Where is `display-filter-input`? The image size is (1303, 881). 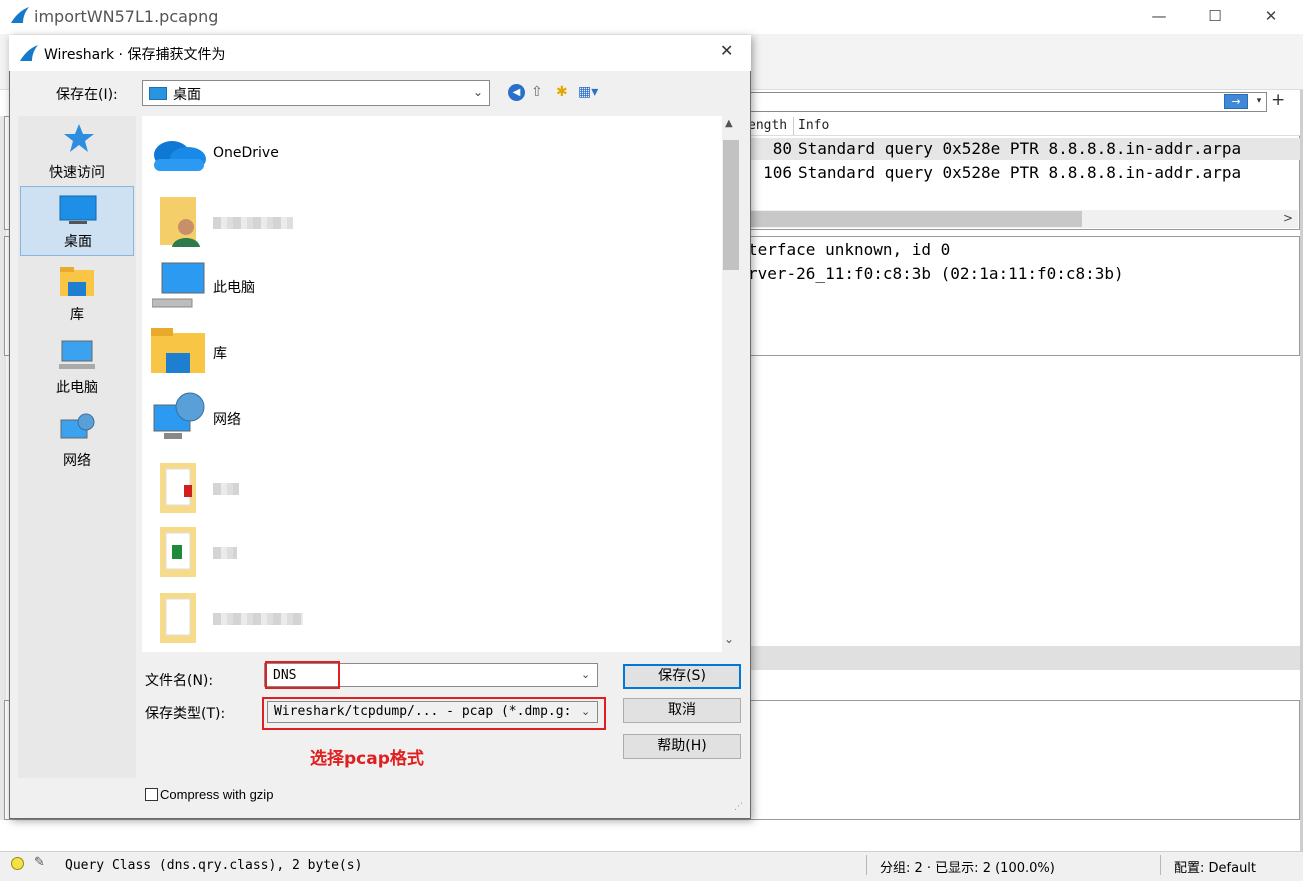 display-filter-input is located at coordinates (1008, 102).